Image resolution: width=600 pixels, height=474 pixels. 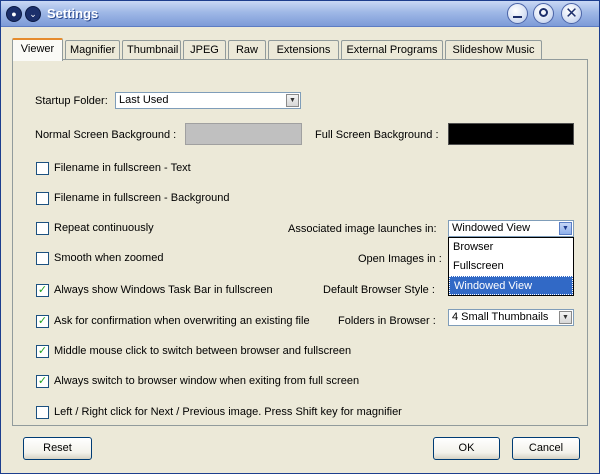 What do you see at coordinates (303, 50) in the screenshot?
I see `tab-extensions: Extensions` at bounding box center [303, 50].